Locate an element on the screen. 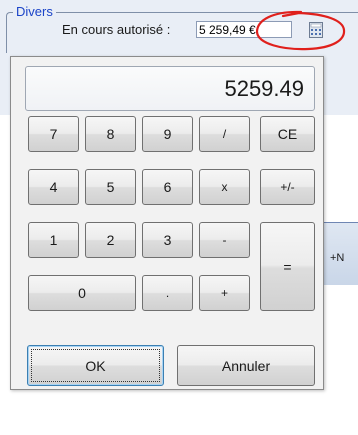 This screenshot has width=358, height=435. background-strip-label: +N is located at coordinates (337, 258).